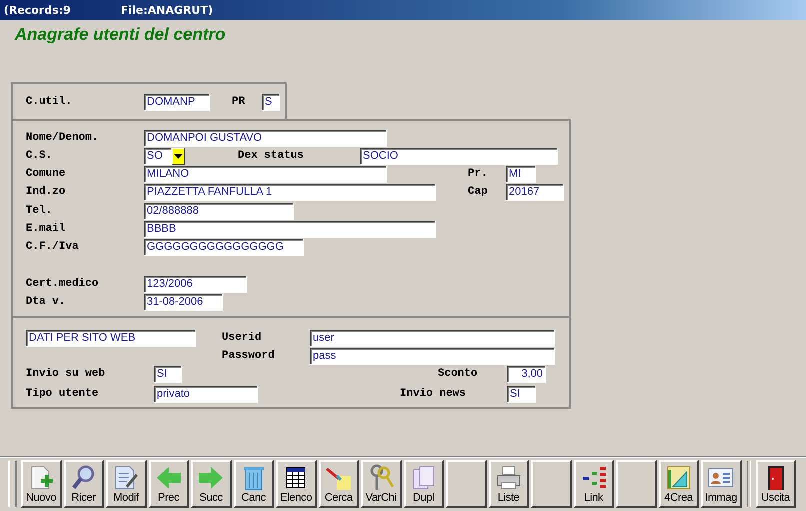 This screenshot has height=511, width=806. Describe the element at coordinates (66, 374) in the screenshot. I see `field-label: Invio su web` at that location.